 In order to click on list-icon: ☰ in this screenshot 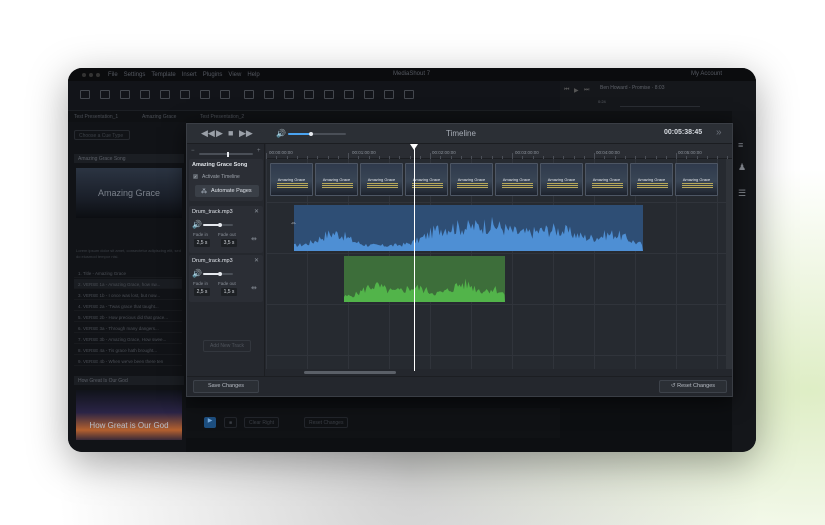, I will do `click(743, 193)`.